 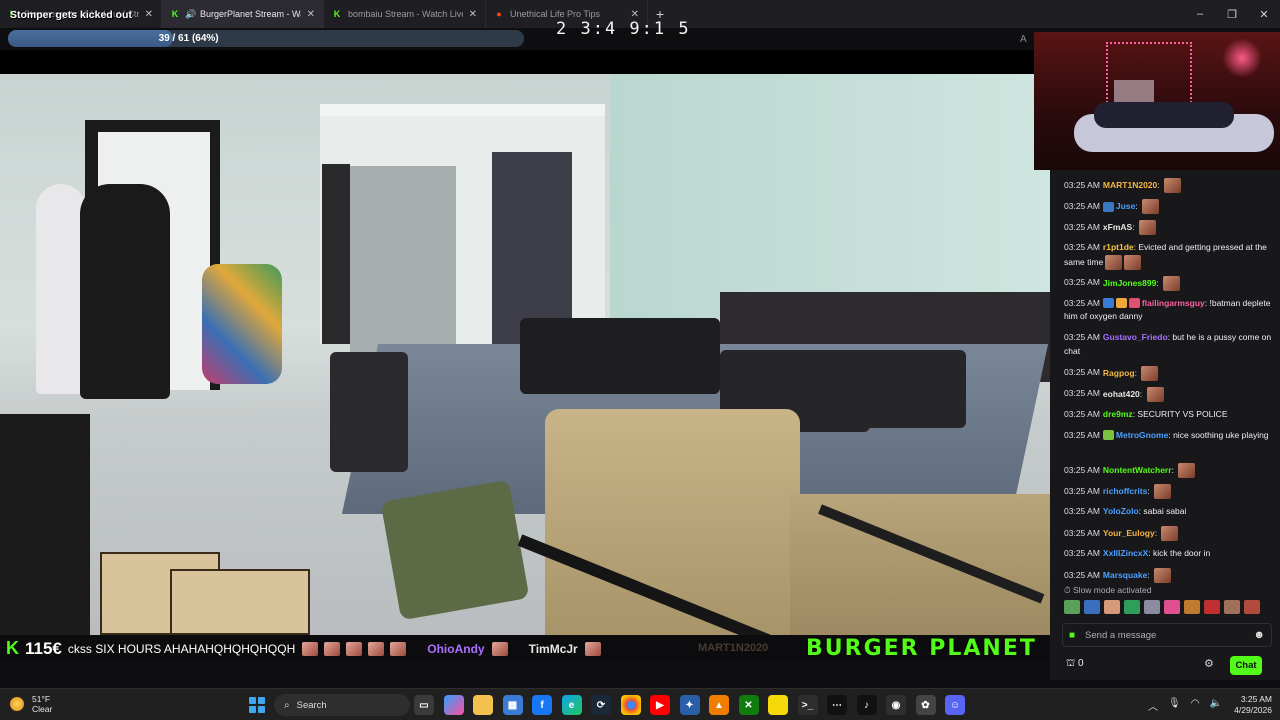 I want to click on terminal-icon: >_, so click(x=807, y=705).